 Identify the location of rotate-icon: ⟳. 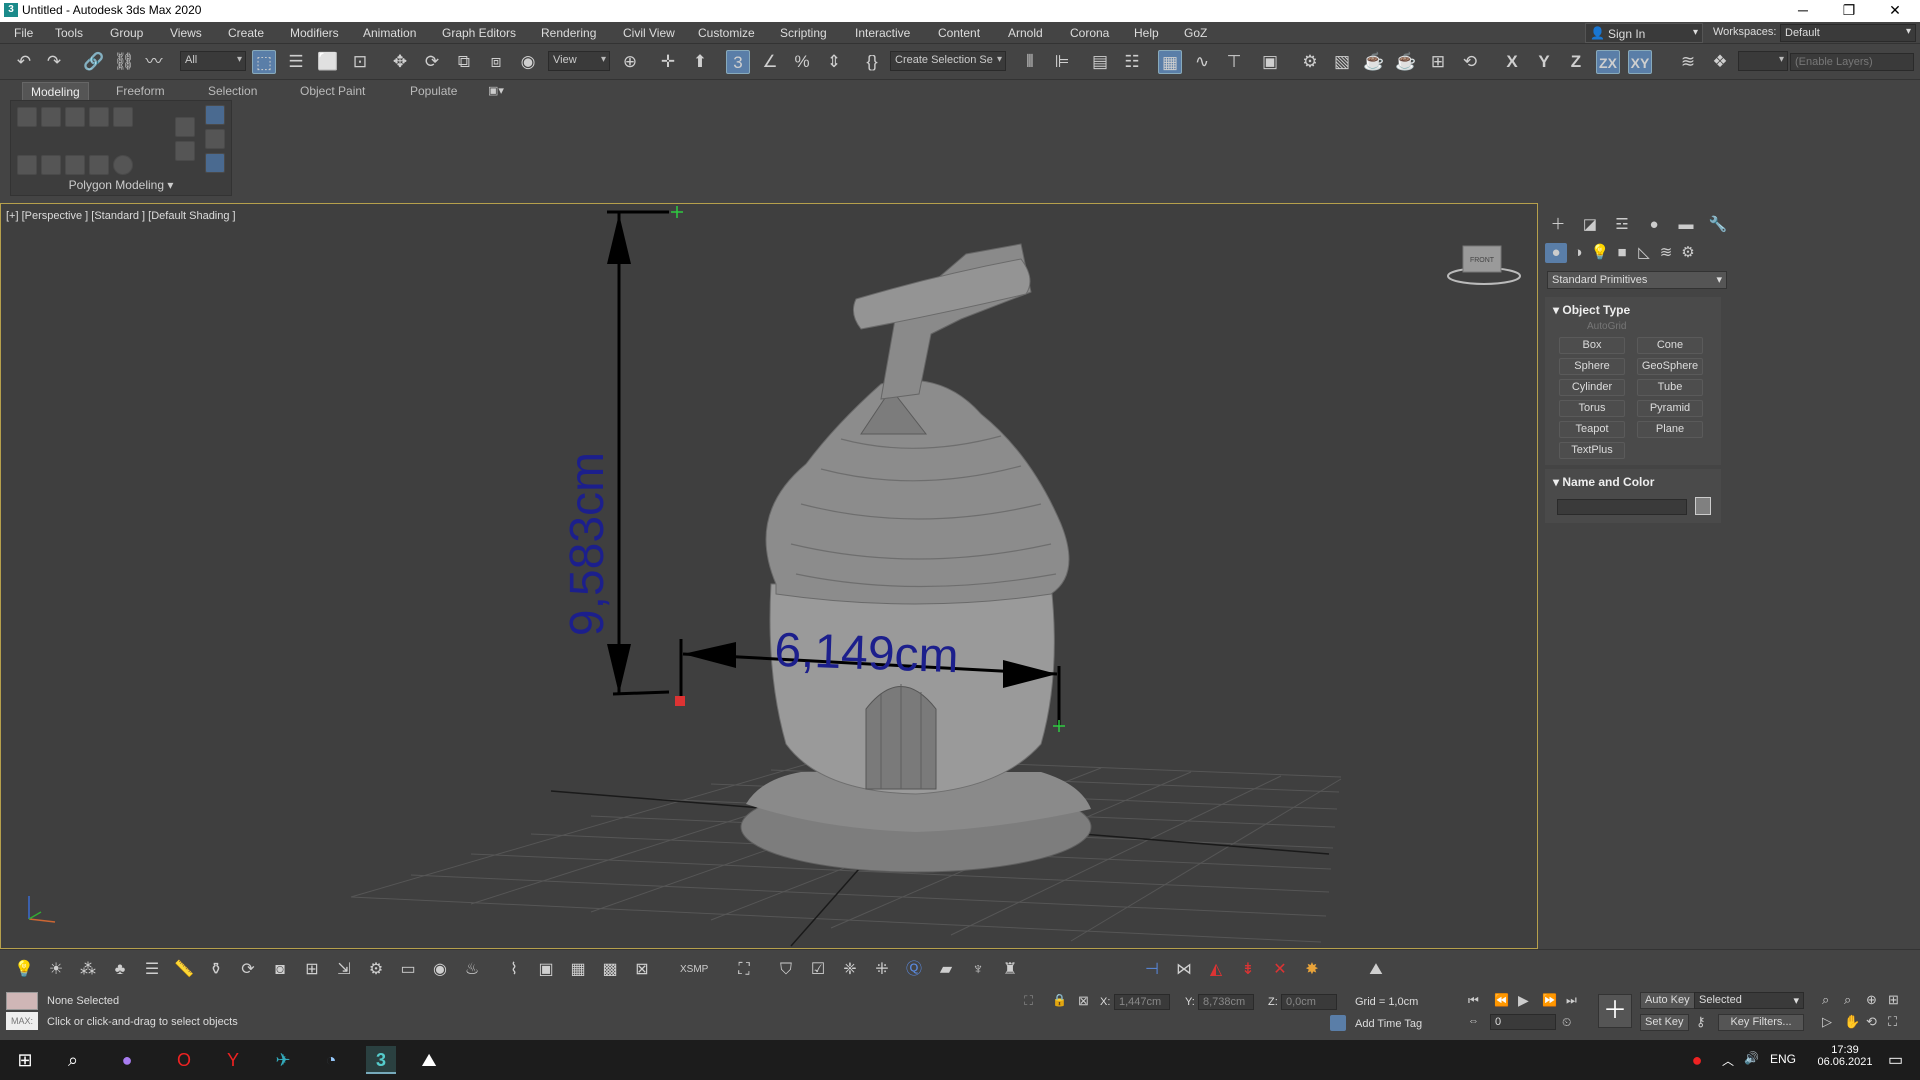
(432, 62).